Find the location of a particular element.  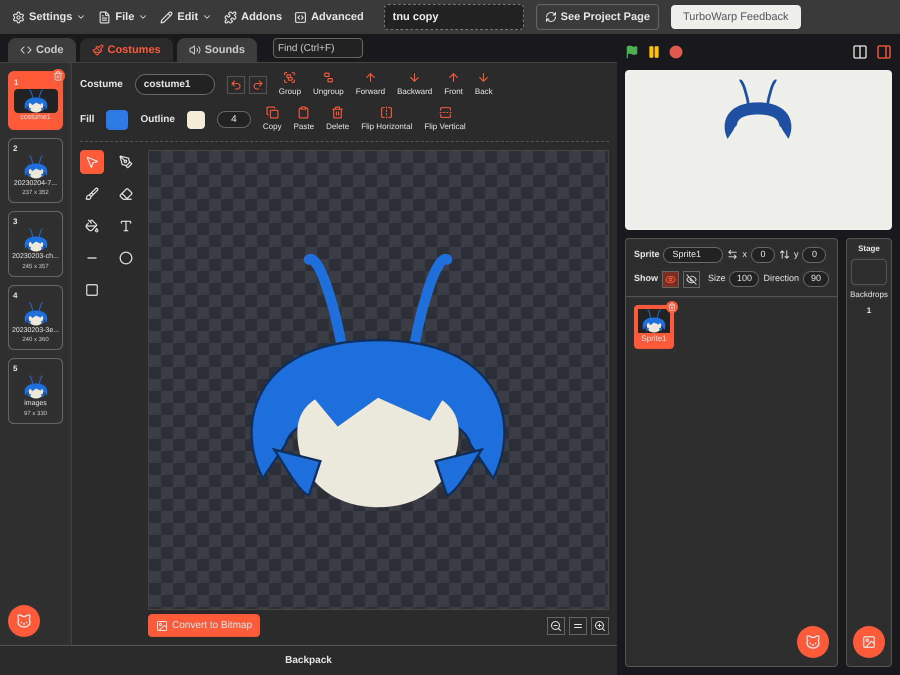

arrange-button: Ungroup is located at coordinates (328, 84).